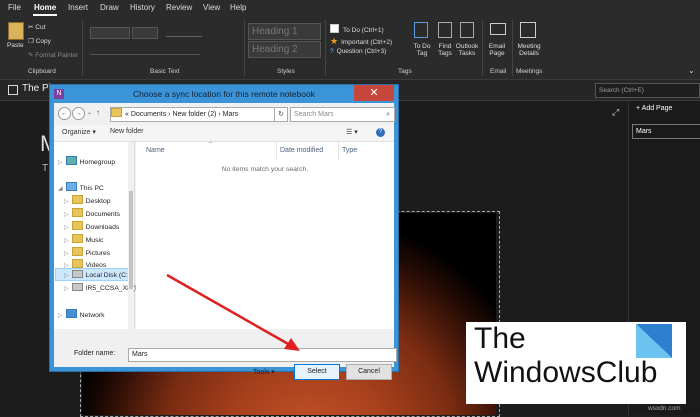 Image resolution: width=700 pixels, height=417 pixels. What do you see at coordinates (500, 338) in the screenshot?
I see `logo-text-the: The` at bounding box center [500, 338].